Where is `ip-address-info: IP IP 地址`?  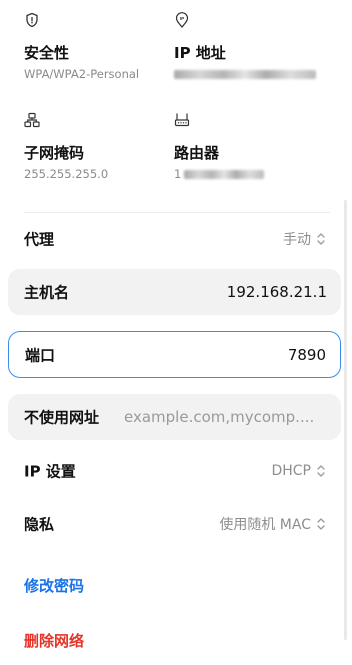
ip-address-info: IP IP 地址 is located at coordinates (249, 47).